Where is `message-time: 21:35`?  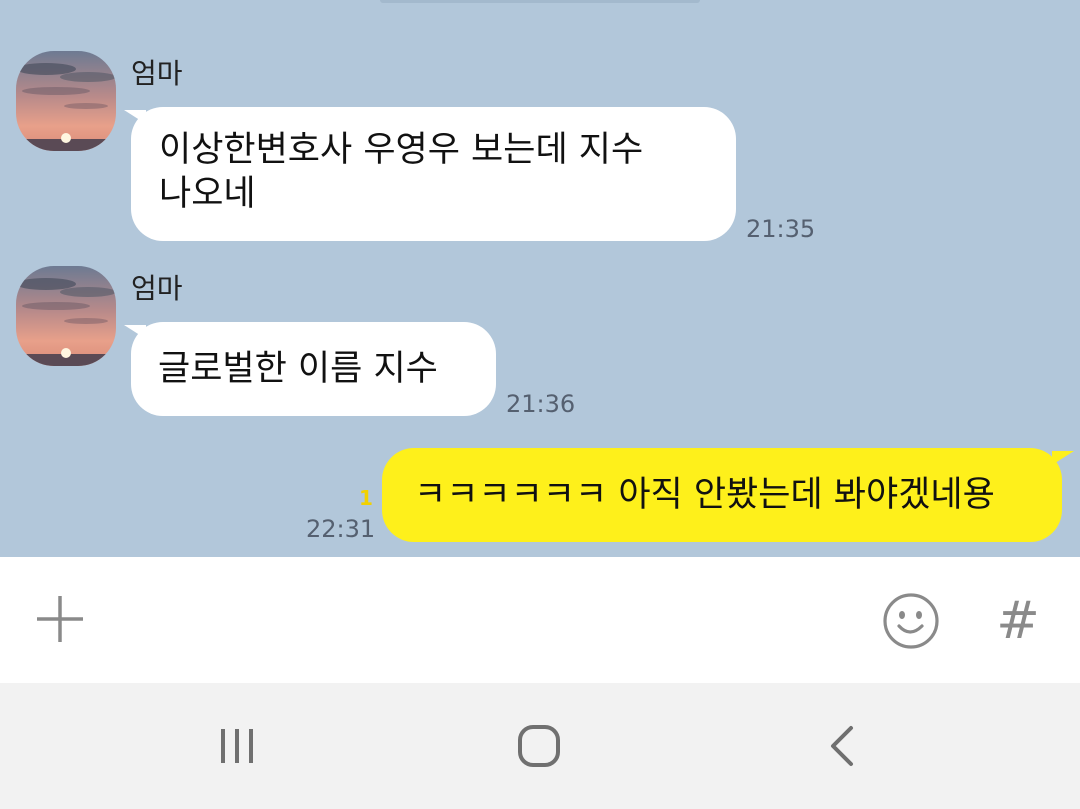
message-time: 21:35 is located at coordinates (781, 229).